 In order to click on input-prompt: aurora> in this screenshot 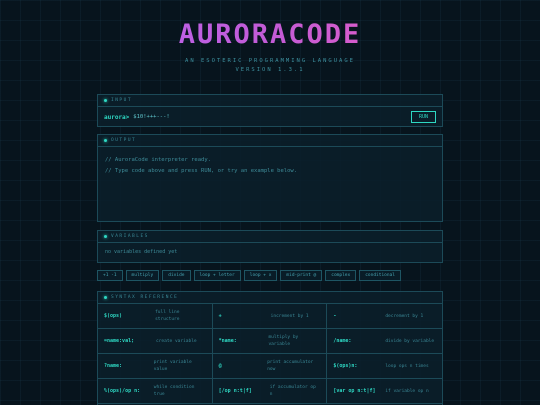, I will do `click(117, 117)`.